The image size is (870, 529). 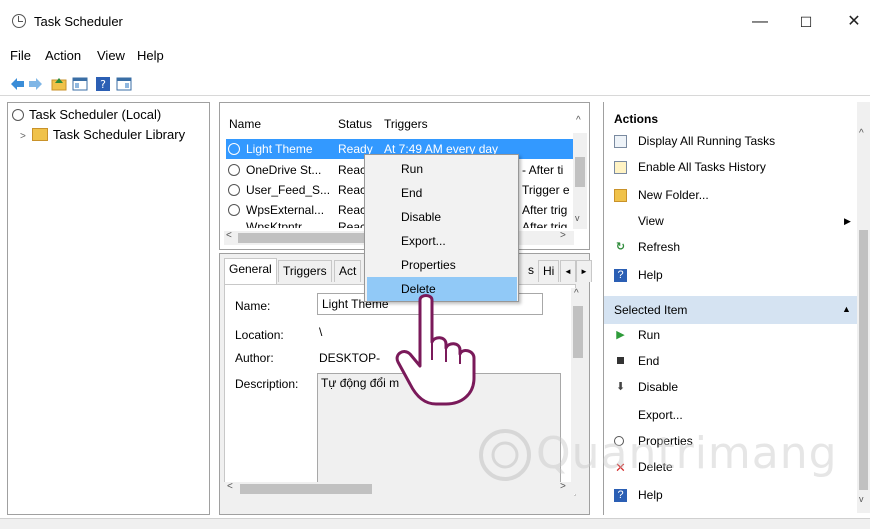 What do you see at coordinates (250, 271) in the screenshot?
I see `tab-general: General` at bounding box center [250, 271].